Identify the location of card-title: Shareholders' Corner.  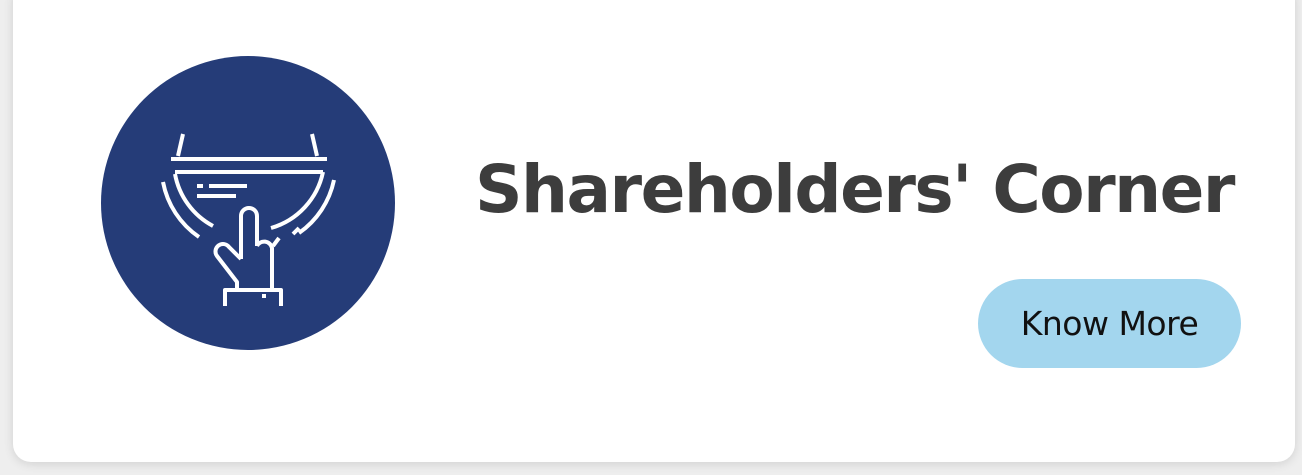
(855, 189).